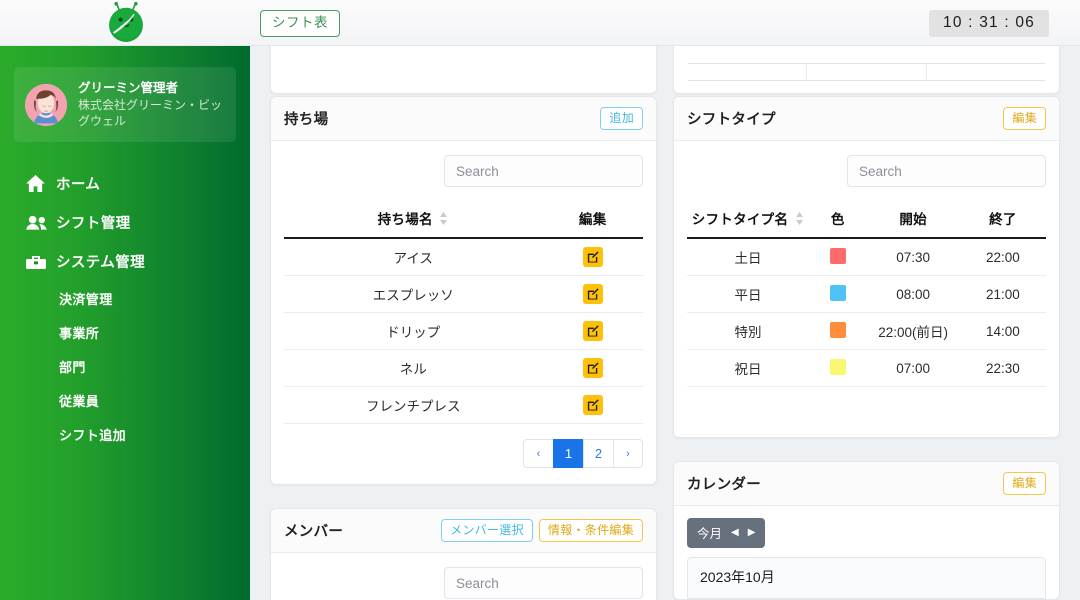  Describe the element at coordinates (125, 298) in the screenshot. I see `sidebar-subitem-payment: 決済管理` at that location.